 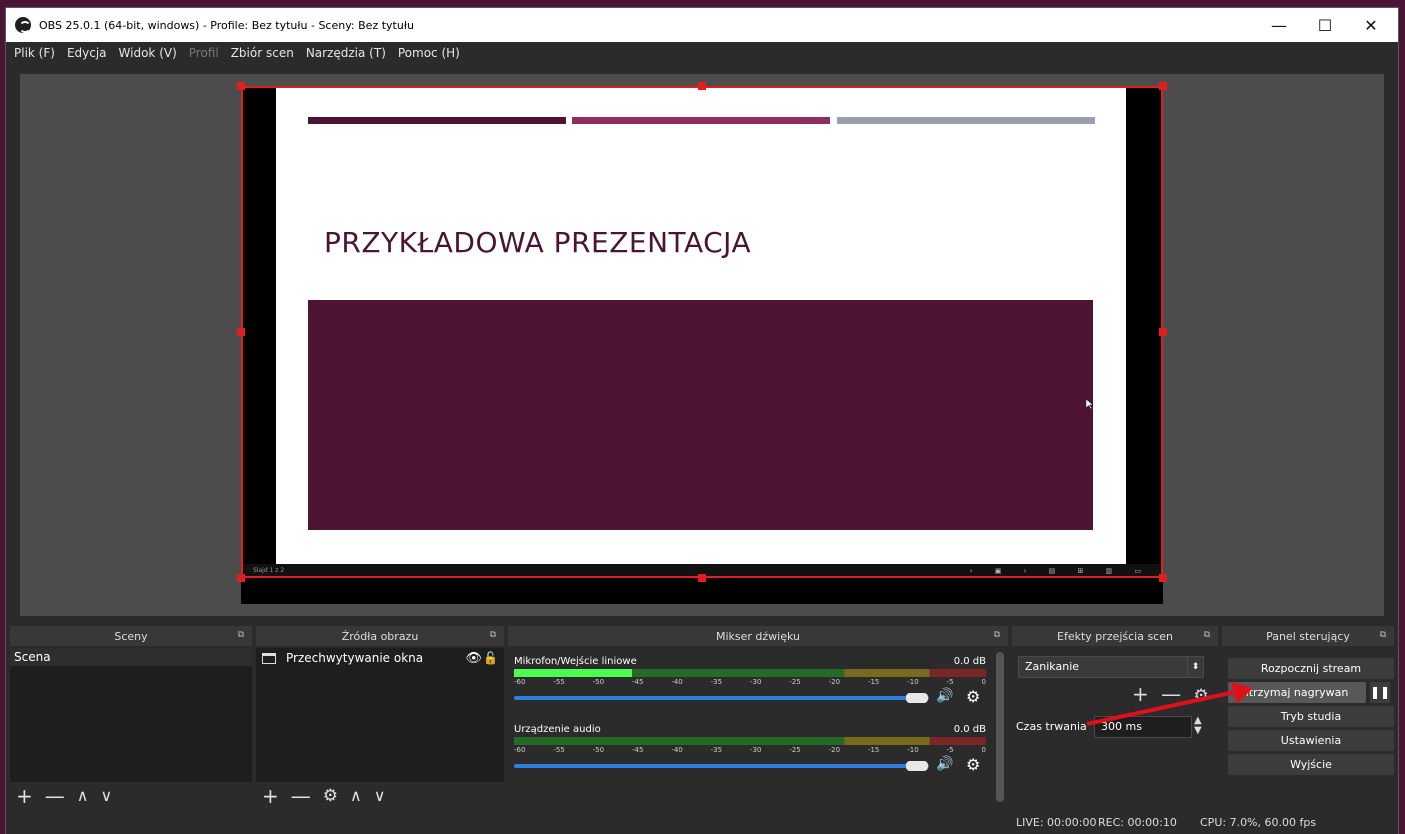 What do you see at coordinates (346, 53) in the screenshot?
I see `menu-tools: Narzędzia (T)` at bounding box center [346, 53].